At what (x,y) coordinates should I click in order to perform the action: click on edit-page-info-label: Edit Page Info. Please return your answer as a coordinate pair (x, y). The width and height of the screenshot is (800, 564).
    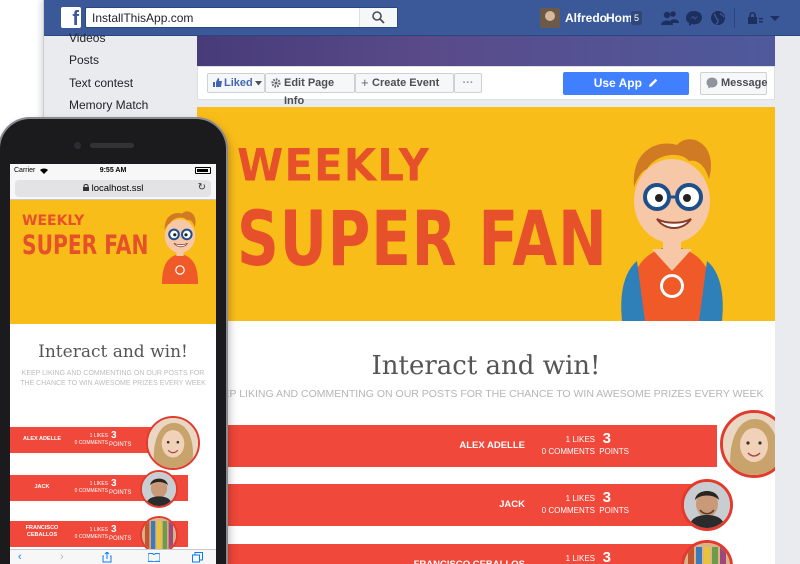
    Looking at the image, I should click on (309, 92).